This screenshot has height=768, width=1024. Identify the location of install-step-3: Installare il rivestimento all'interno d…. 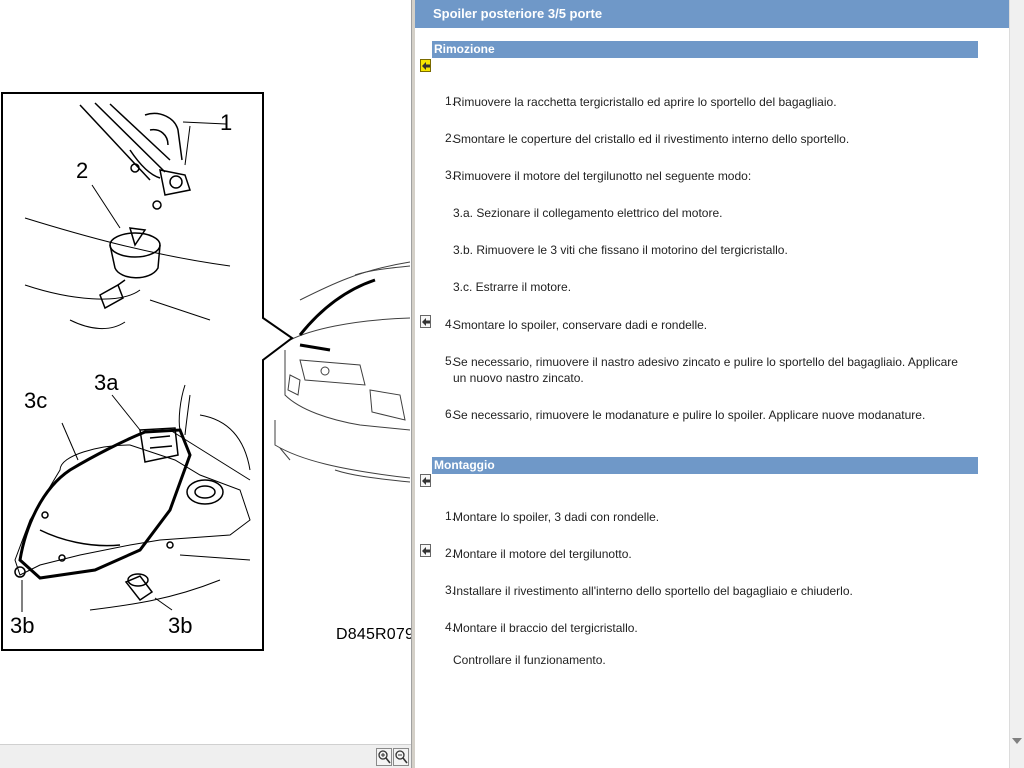
(653, 591).